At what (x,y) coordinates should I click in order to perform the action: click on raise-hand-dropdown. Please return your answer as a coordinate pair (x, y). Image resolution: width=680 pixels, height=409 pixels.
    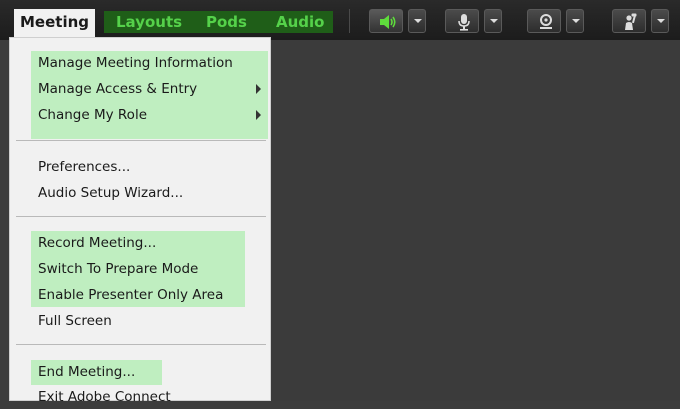
    Looking at the image, I should click on (660, 21).